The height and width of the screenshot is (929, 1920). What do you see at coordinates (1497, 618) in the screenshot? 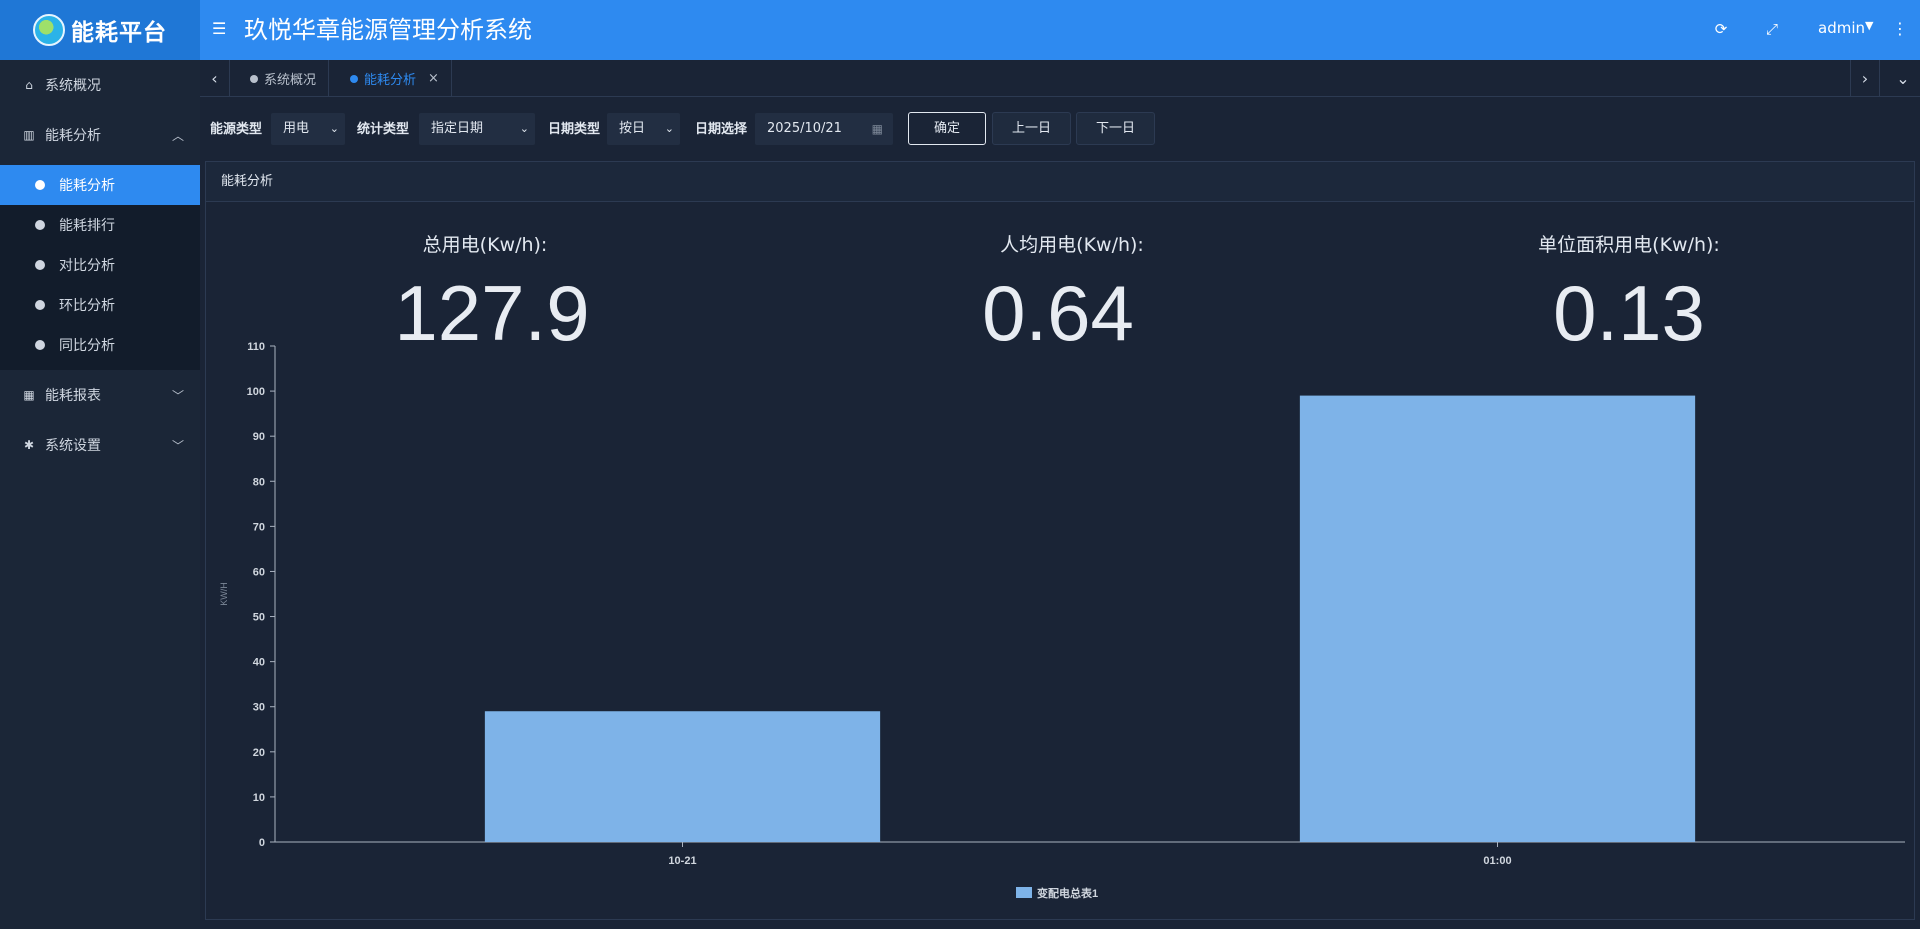
I see `bar-01:00` at bounding box center [1497, 618].